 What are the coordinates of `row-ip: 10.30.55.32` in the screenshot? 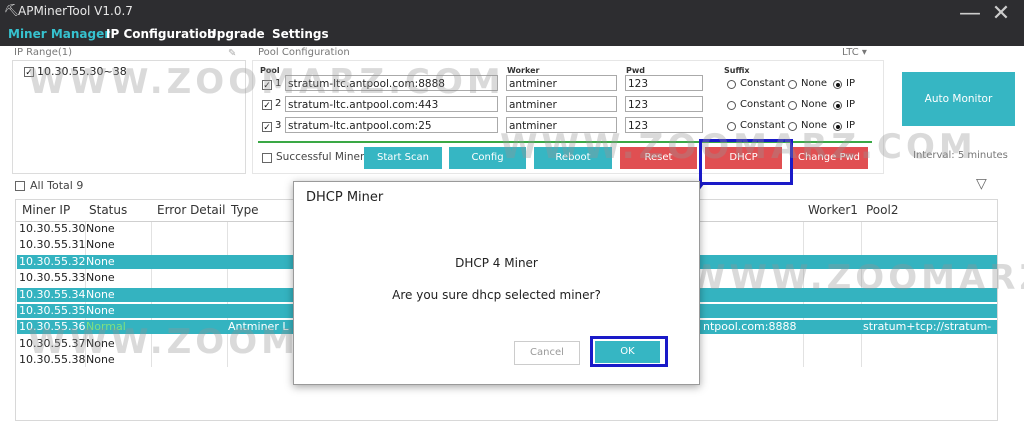 It's located at (52, 261).